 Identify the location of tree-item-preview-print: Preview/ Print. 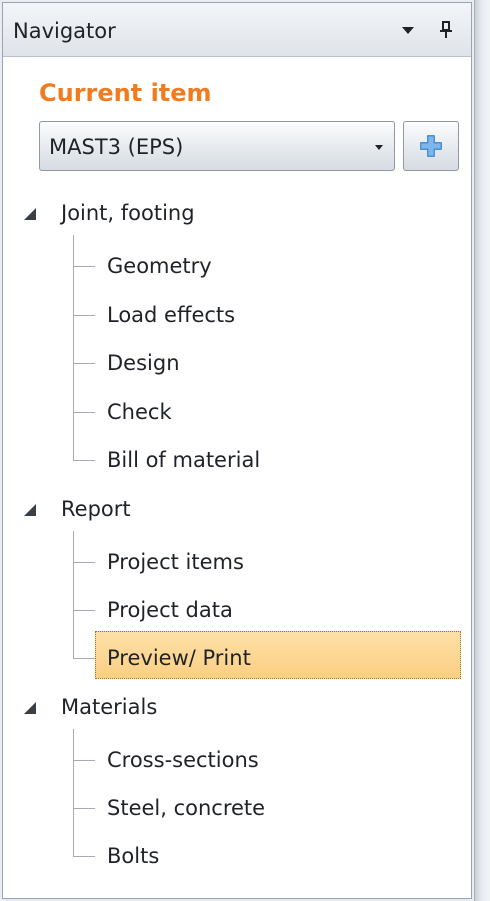
(179, 658).